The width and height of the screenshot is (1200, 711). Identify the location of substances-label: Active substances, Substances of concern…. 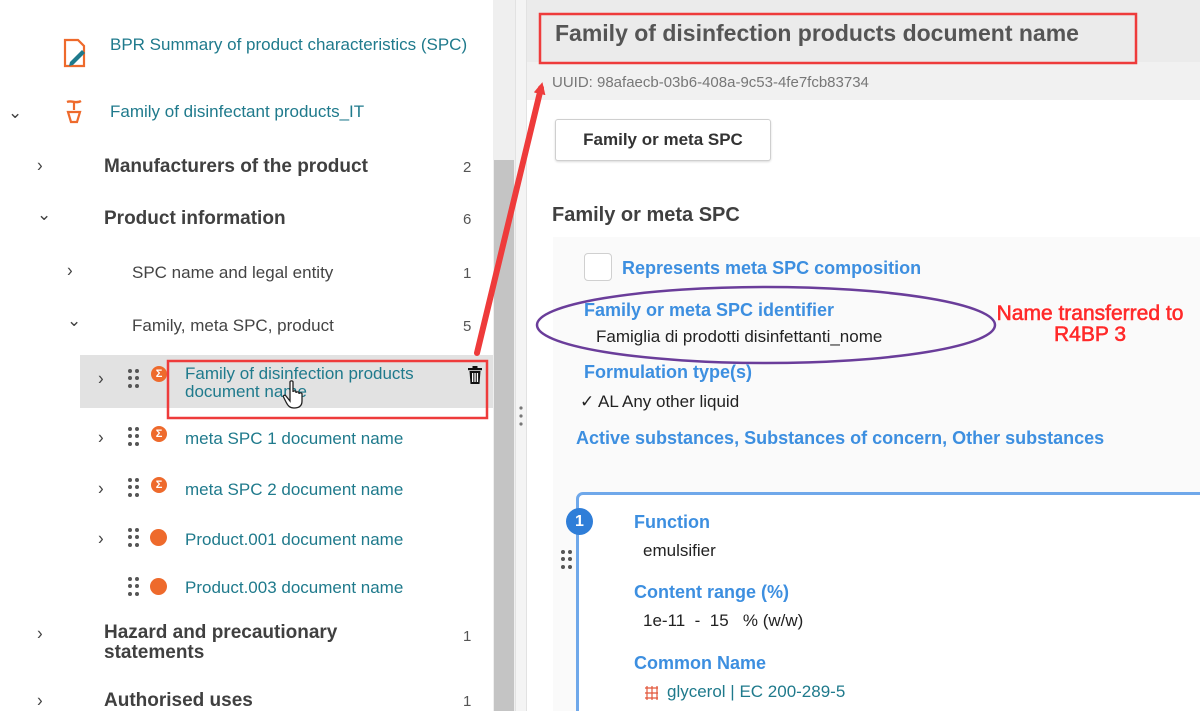
(840, 438).